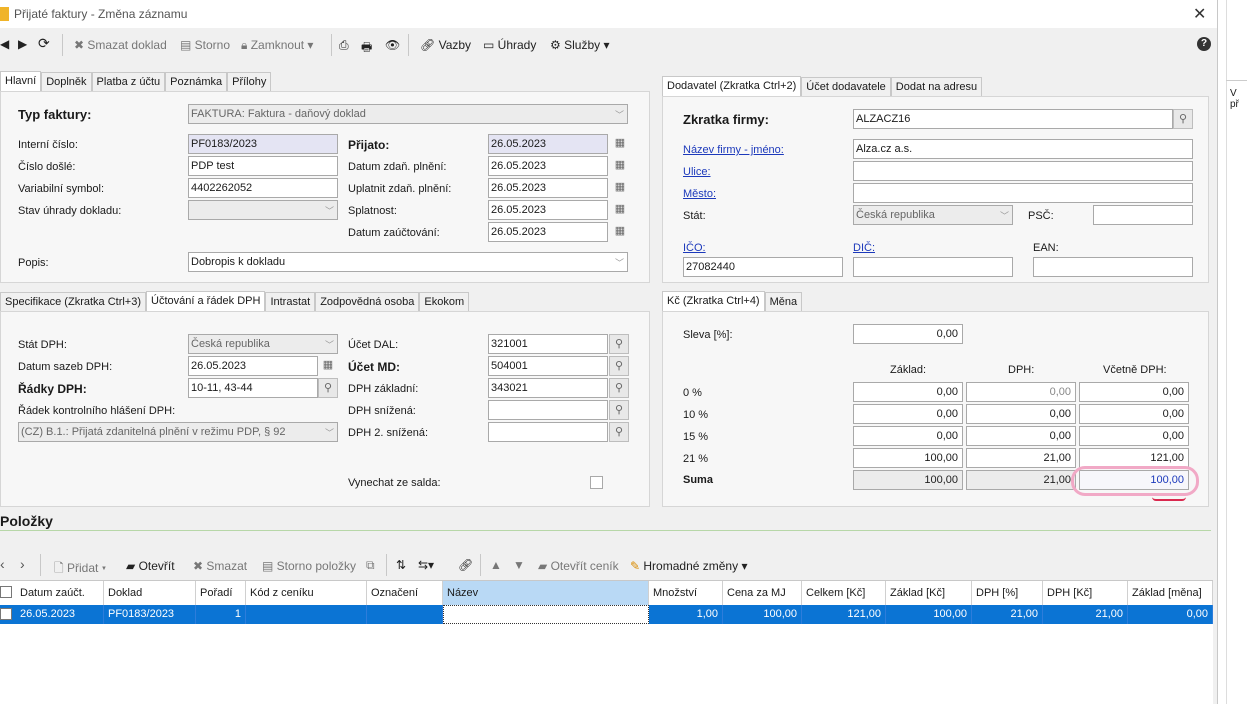 The height and width of the screenshot is (704, 1247). Describe the element at coordinates (221, 593) in the screenshot. I see `column-header: Pořadí` at that location.